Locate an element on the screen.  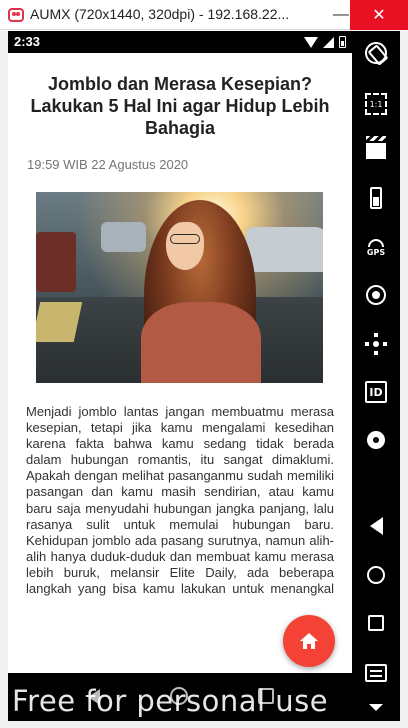
gps-label: GPS is located at coordinates (376, 252).